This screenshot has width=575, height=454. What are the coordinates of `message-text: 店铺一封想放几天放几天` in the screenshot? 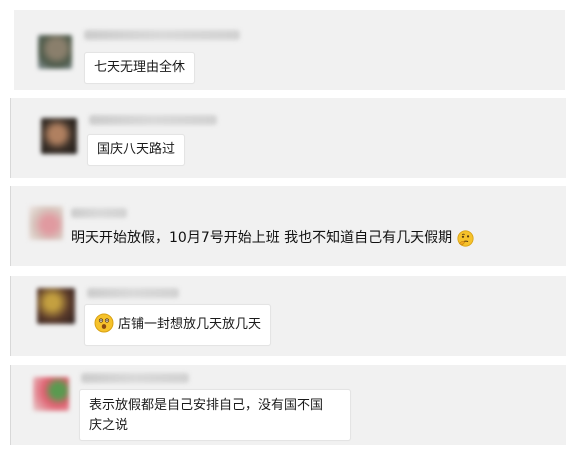 It's located at (190, 324).